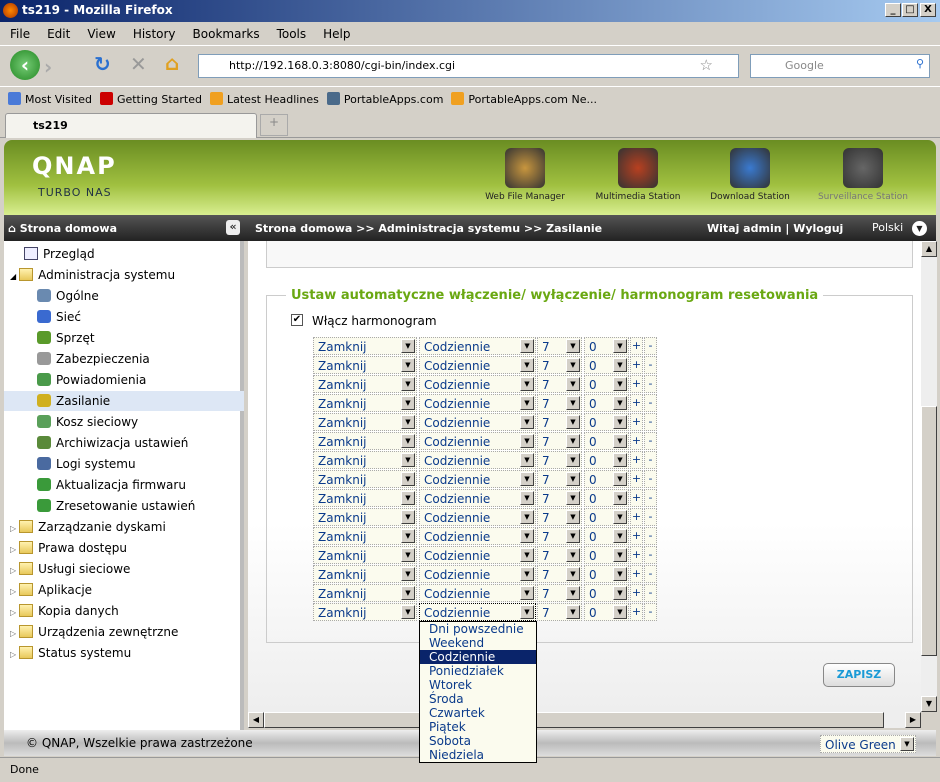 The height and width of the screenshot is (782, 940). I want to click on app-web-file-manager: Web File Manager, so click(525, 175).